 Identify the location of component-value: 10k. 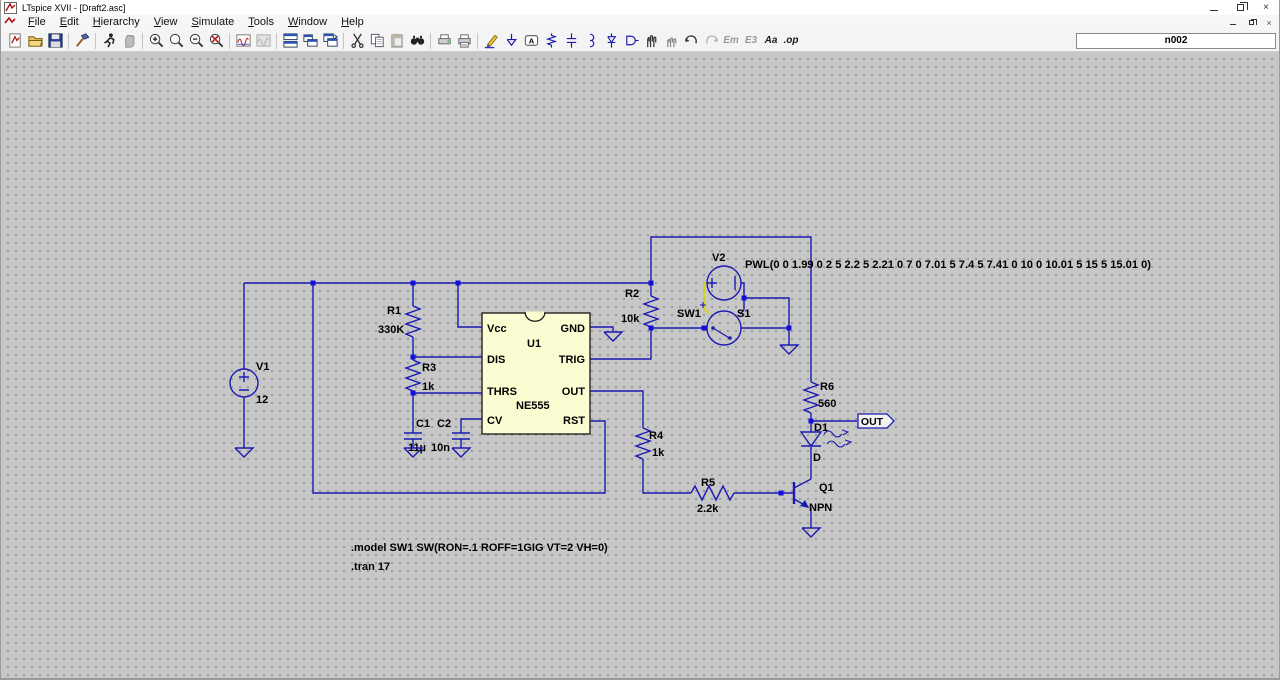
(630, 319).